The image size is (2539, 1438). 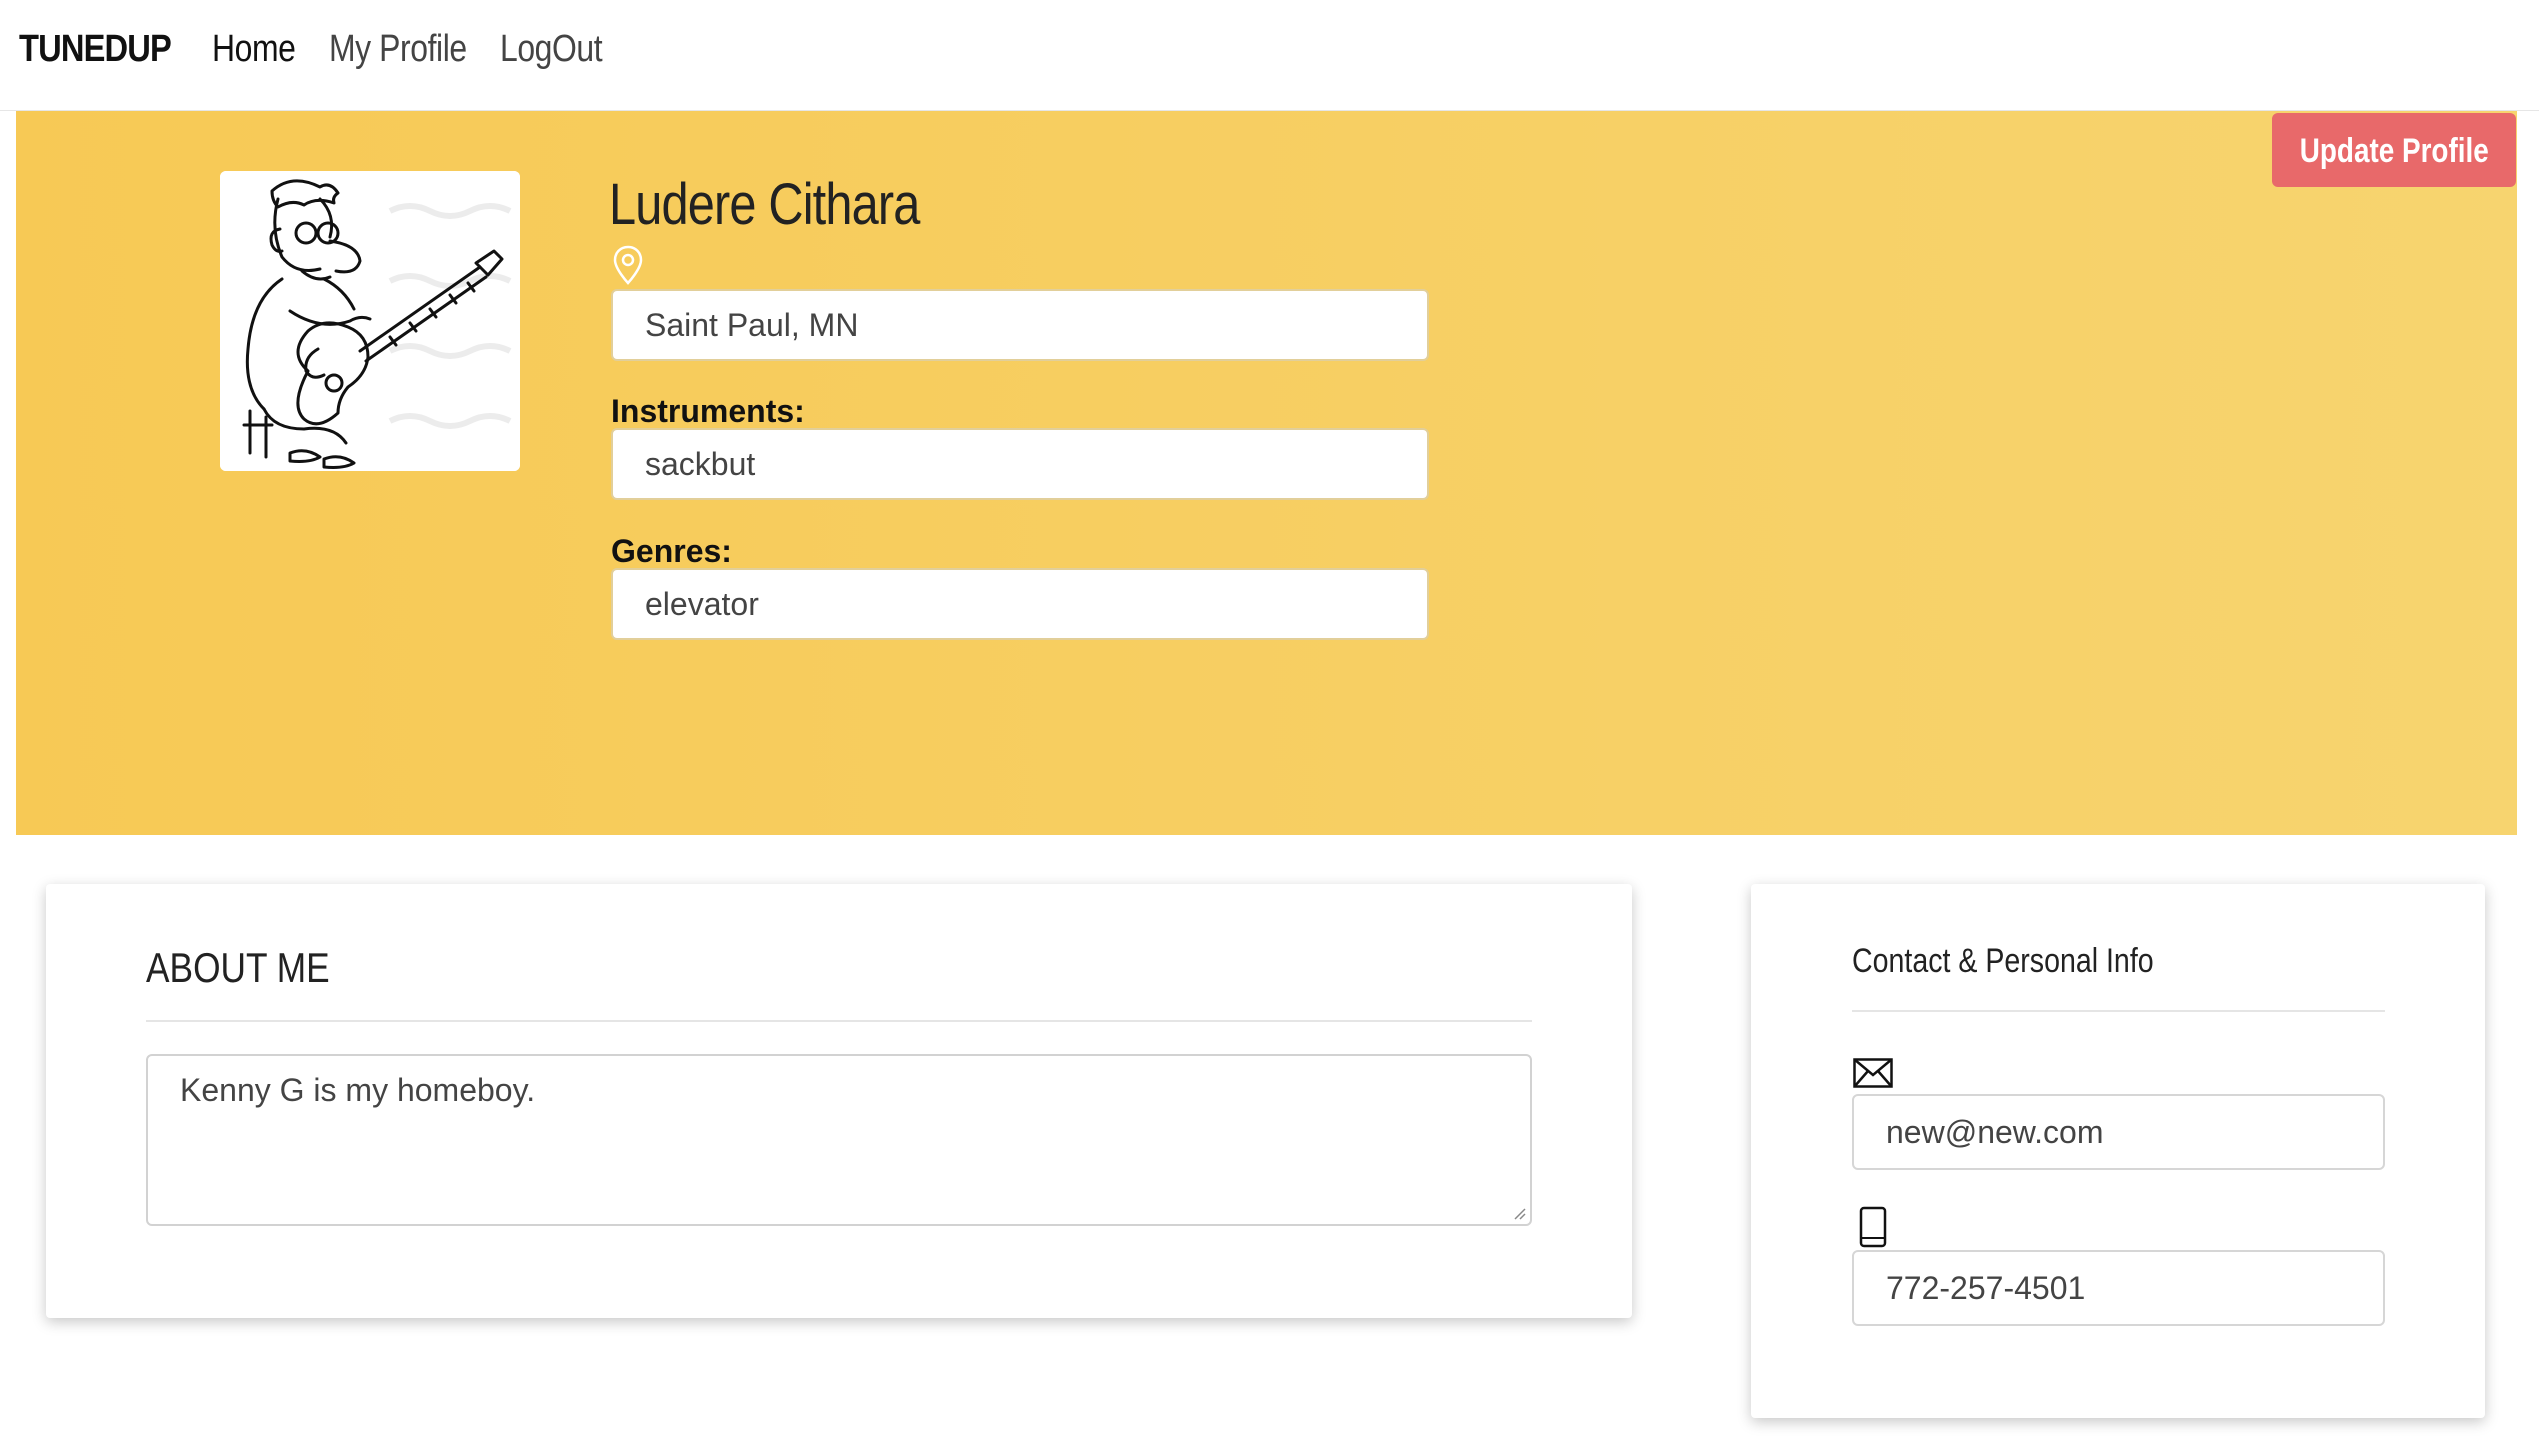 What do you see at coordinates (254, 49) in the screenshot?
I see `nav-home-link: Home` at bounding box center [254, 49].